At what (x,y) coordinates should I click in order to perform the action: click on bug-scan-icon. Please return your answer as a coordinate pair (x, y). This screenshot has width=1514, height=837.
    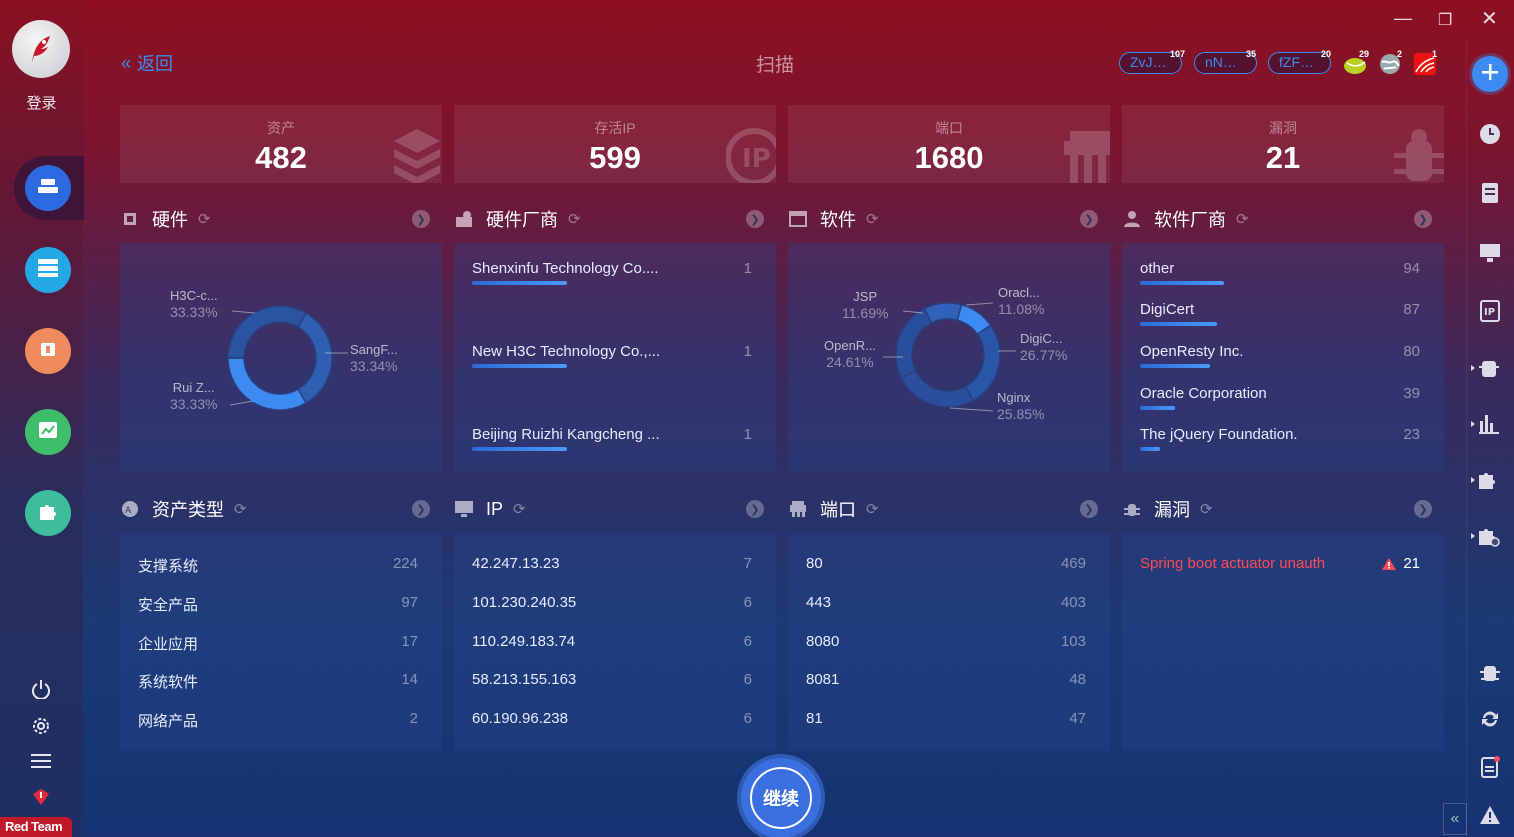
    Looking at the image, I should click on (1490, 673).